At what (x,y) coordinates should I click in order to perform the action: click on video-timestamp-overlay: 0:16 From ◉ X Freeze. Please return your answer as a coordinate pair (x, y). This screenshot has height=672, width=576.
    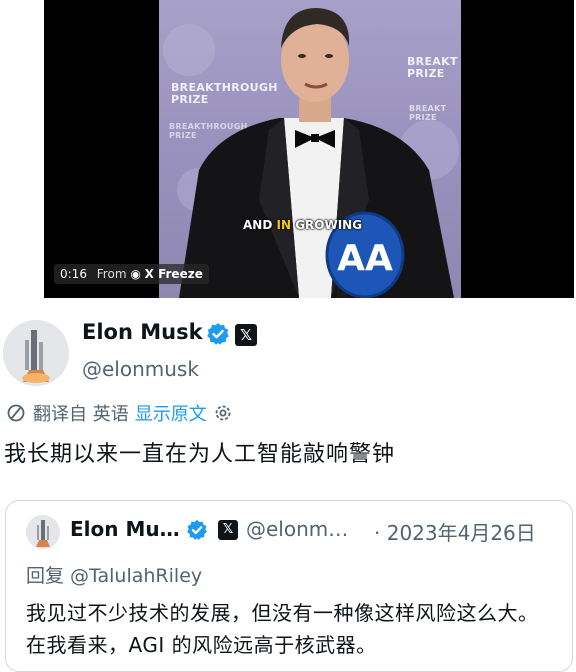
    Looking at the image, I should click on (131, 274).